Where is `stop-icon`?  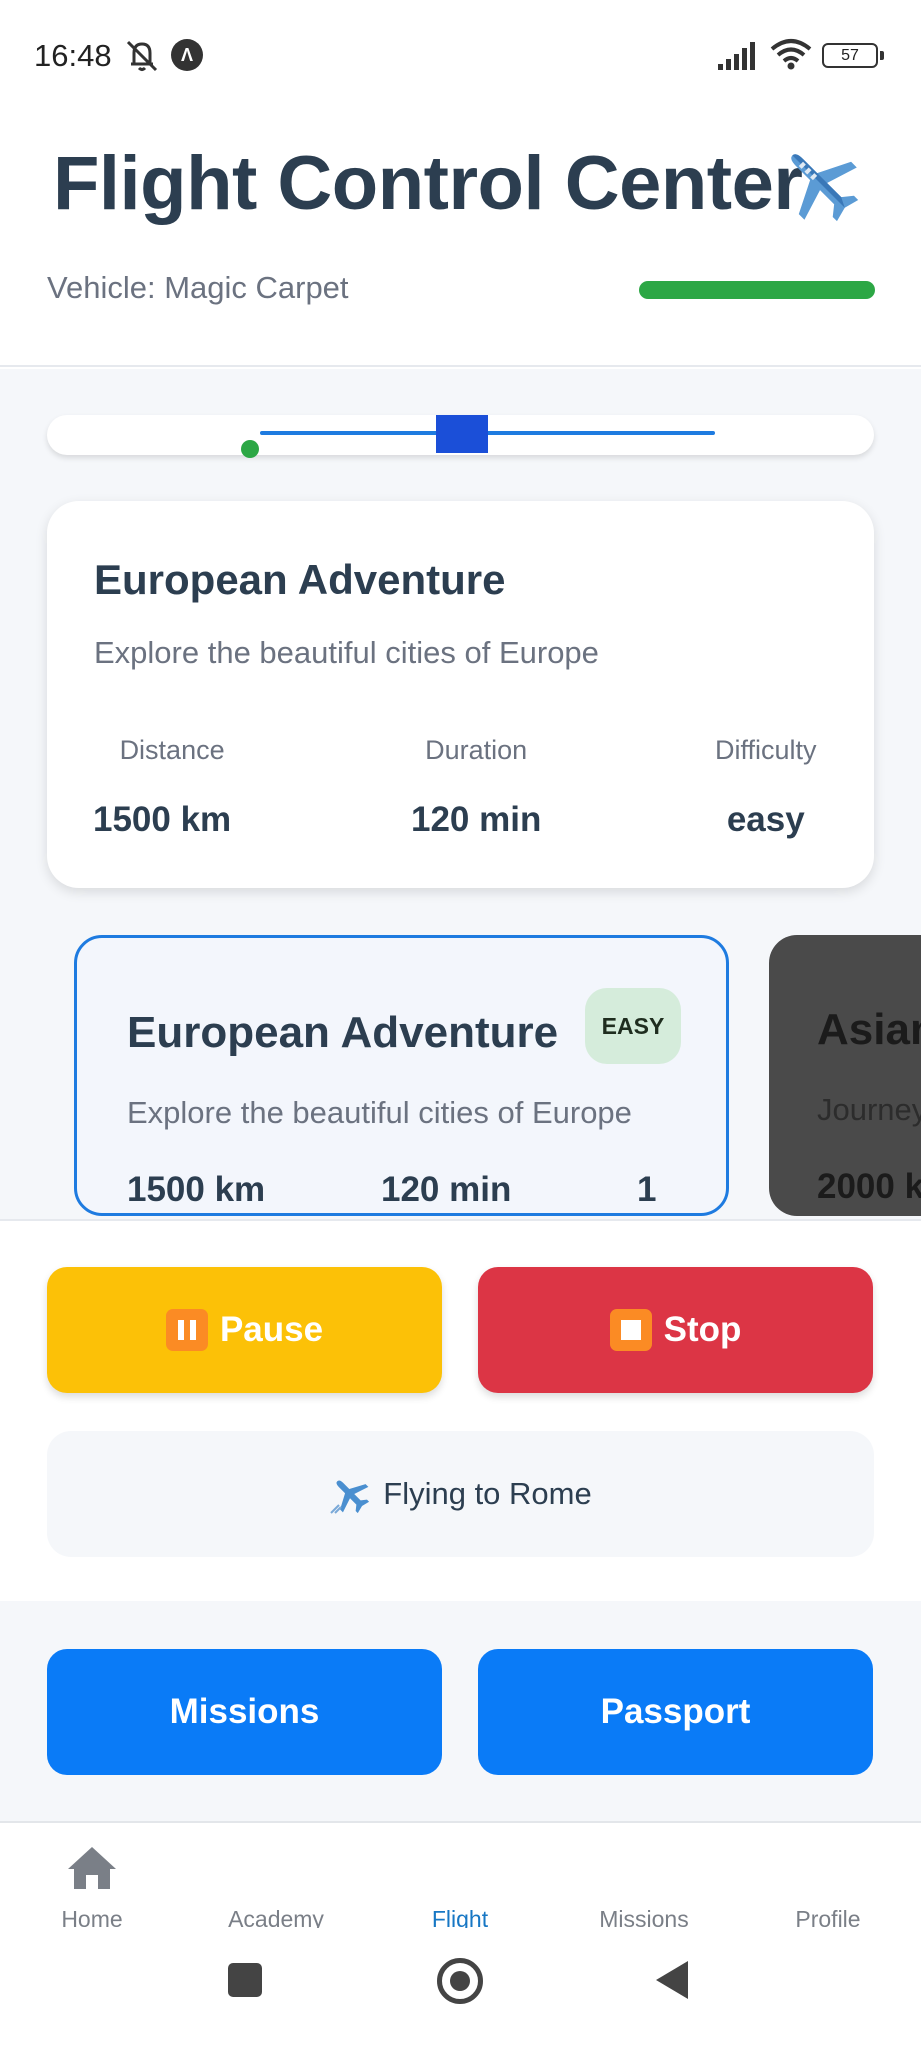
stop-icon is located at coordinates (630, 1330).